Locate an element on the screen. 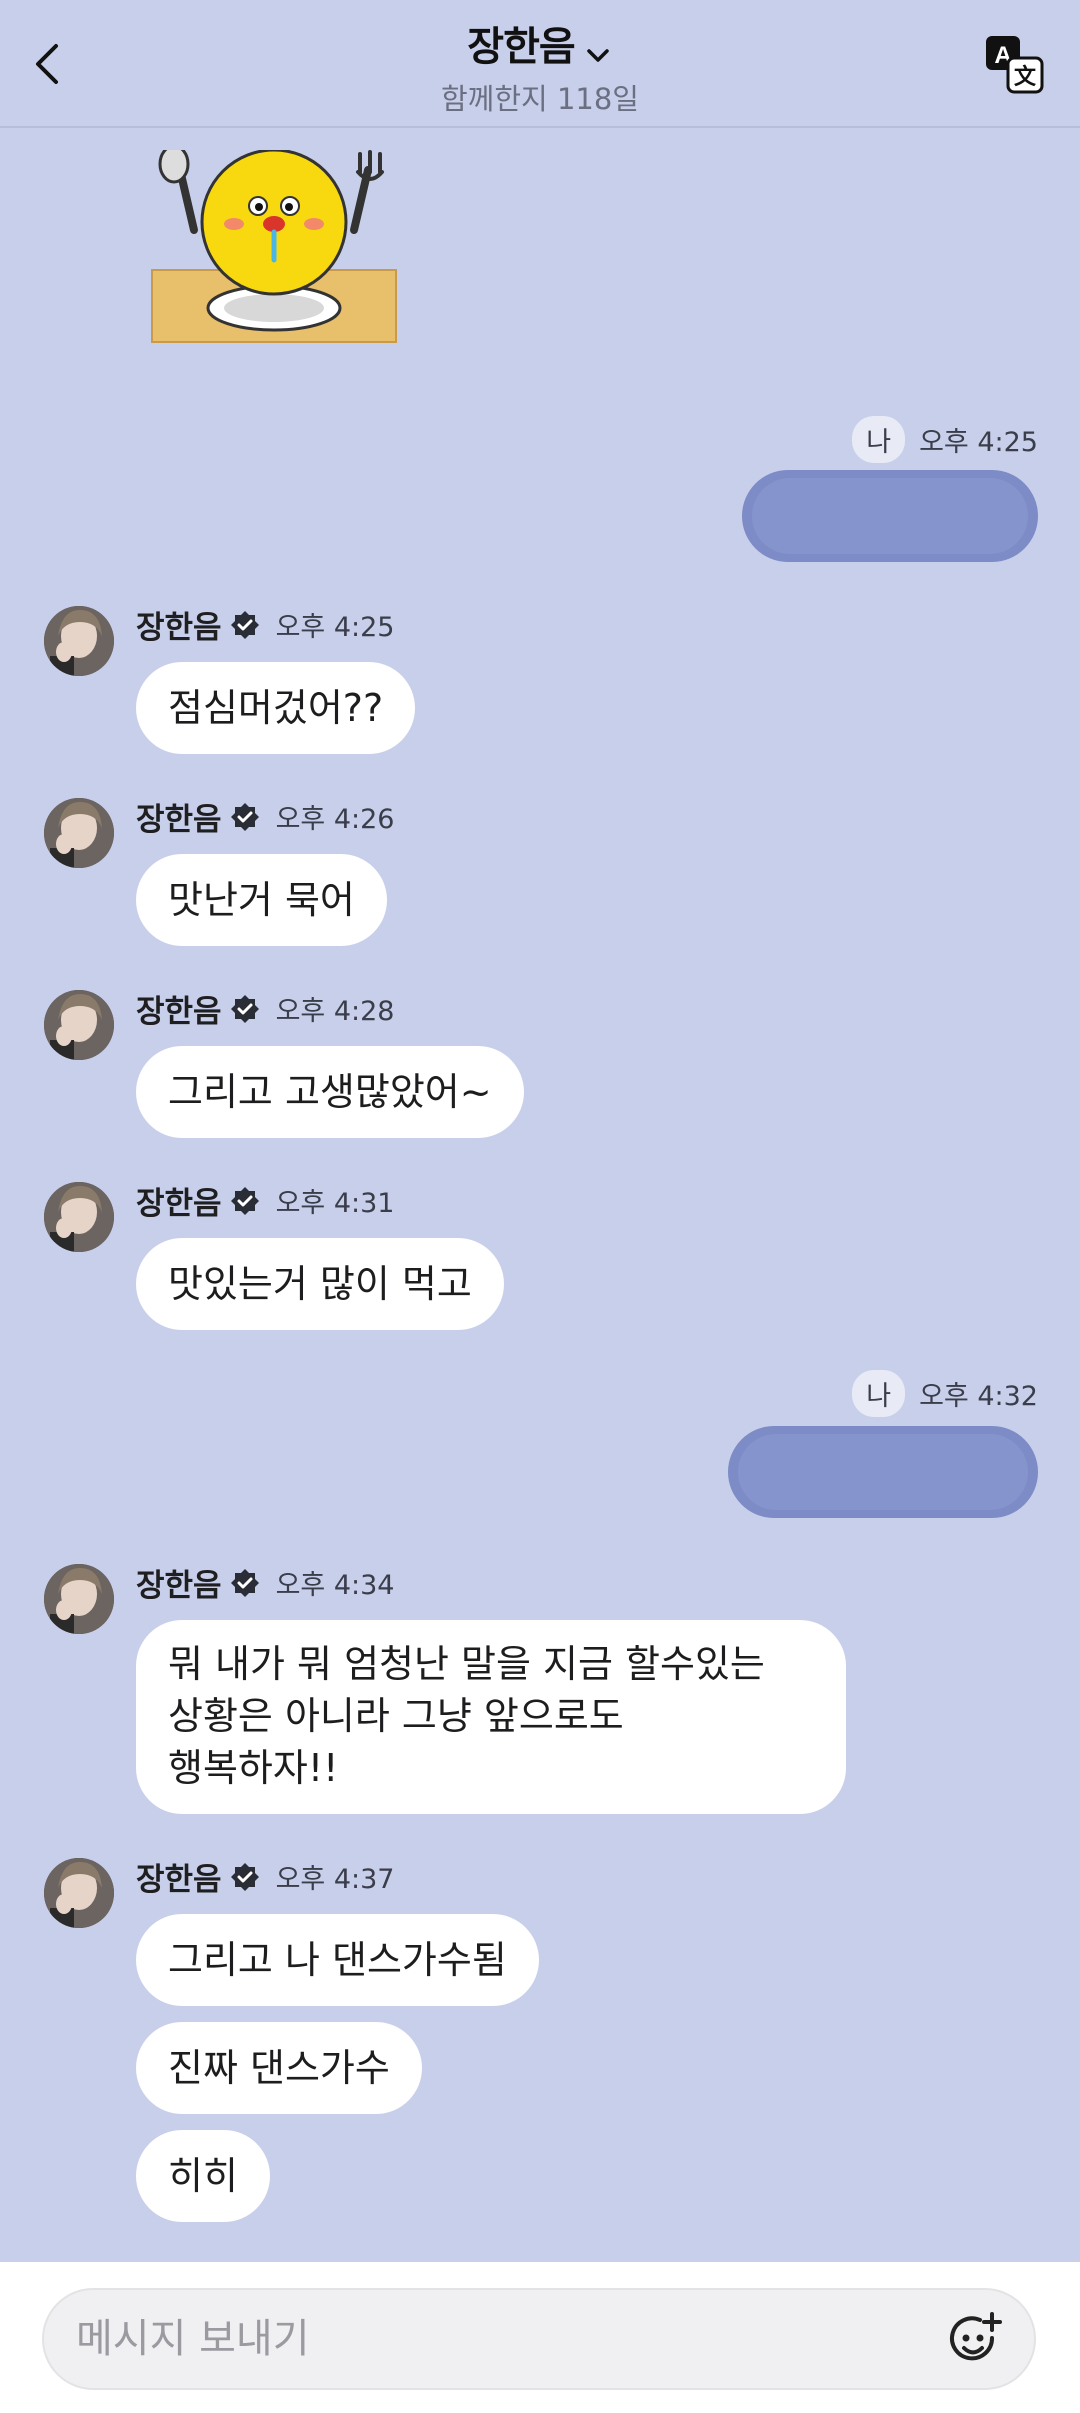  message-time: 오후 4:31 is located at coordinates (335, 1203).